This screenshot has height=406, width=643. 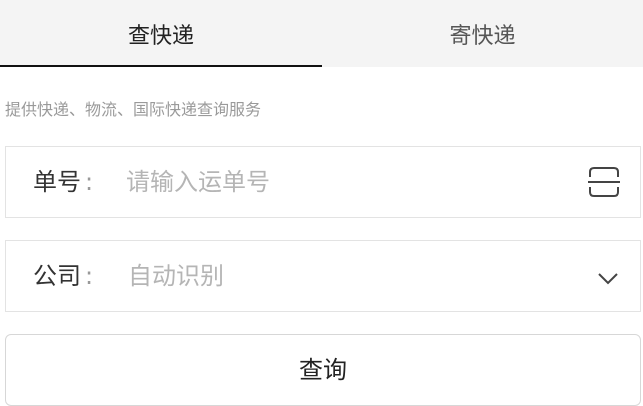 I want to click on tracking-number-label: 单号, so click(x=57, y=182).